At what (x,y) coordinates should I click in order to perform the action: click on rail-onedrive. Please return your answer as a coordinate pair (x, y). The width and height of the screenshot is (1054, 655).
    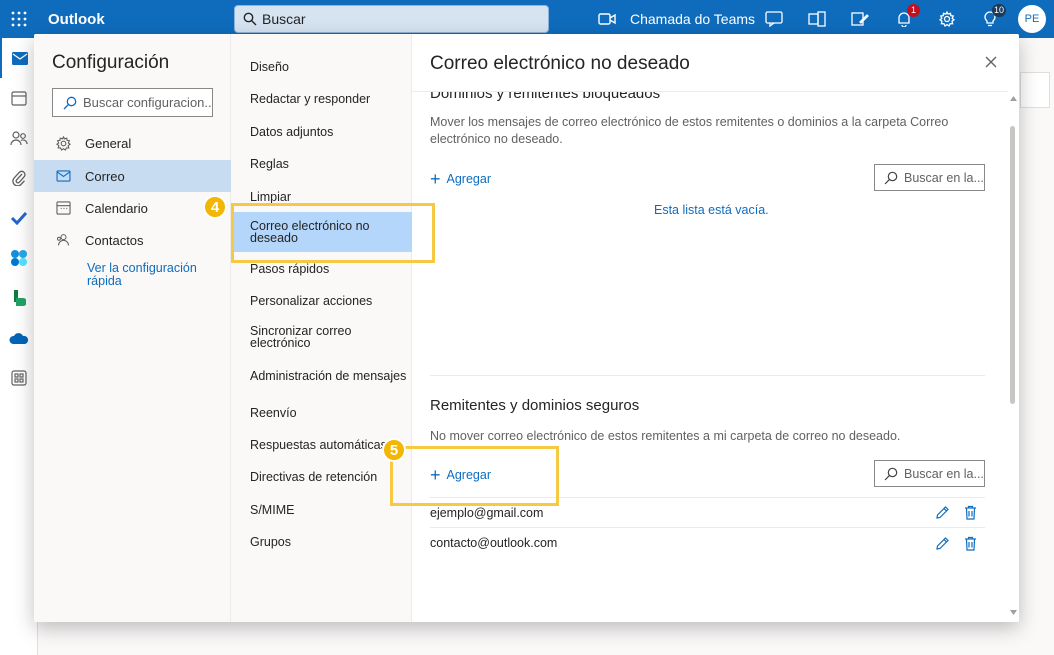
    Looking at the image, I should click on (19, 338).